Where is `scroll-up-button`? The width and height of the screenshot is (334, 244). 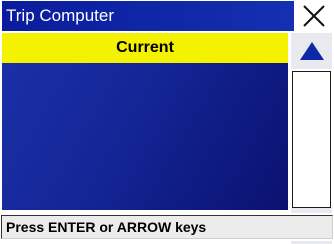
scroll-up-button is located at coordinates (311, 51).